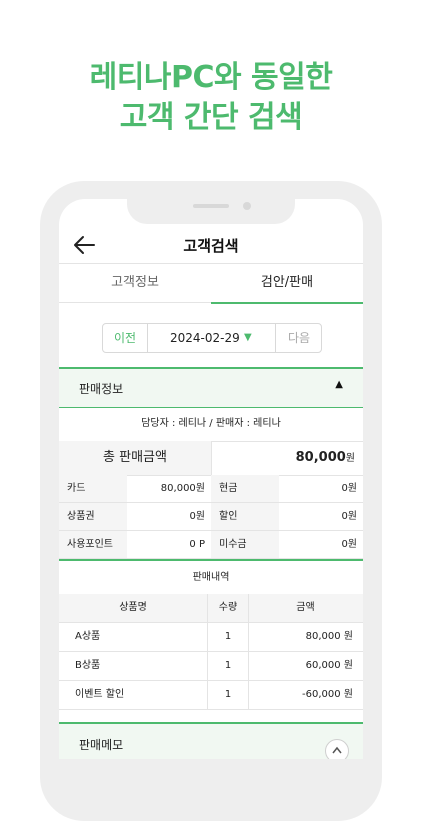 The image size is (422, 821). What do you see at coordinates (135, 283) in the screenshot?
I see `tab-customer-info: 고객정보` at bounding box center [135, 283].